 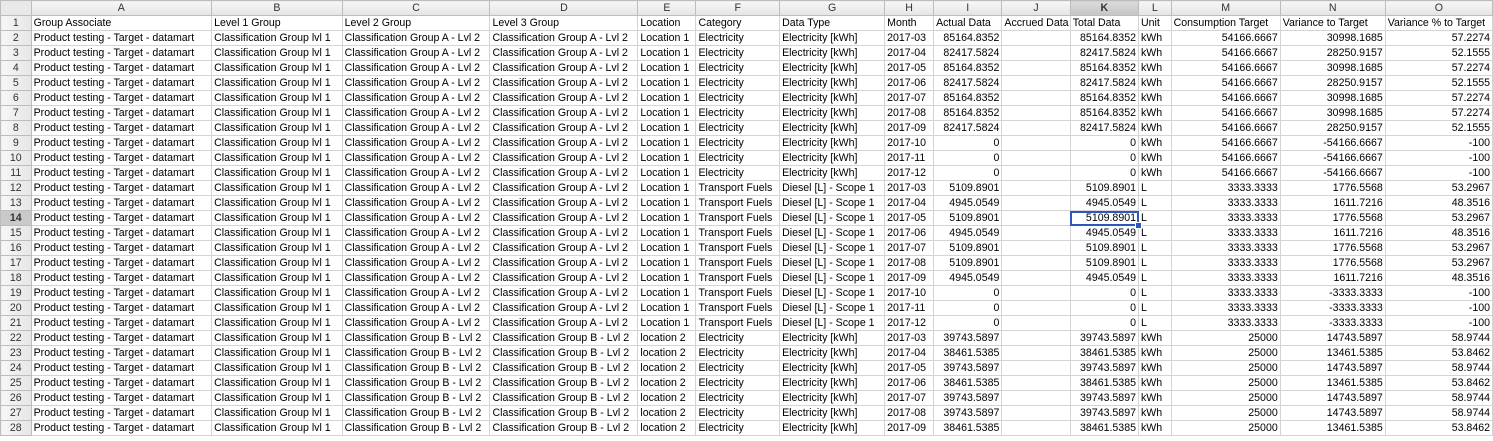 What do you see at coordinates (1332, 323) in the screenshot?
I see `table-cell: -3333.3333` at bounding box center [1332, 323].